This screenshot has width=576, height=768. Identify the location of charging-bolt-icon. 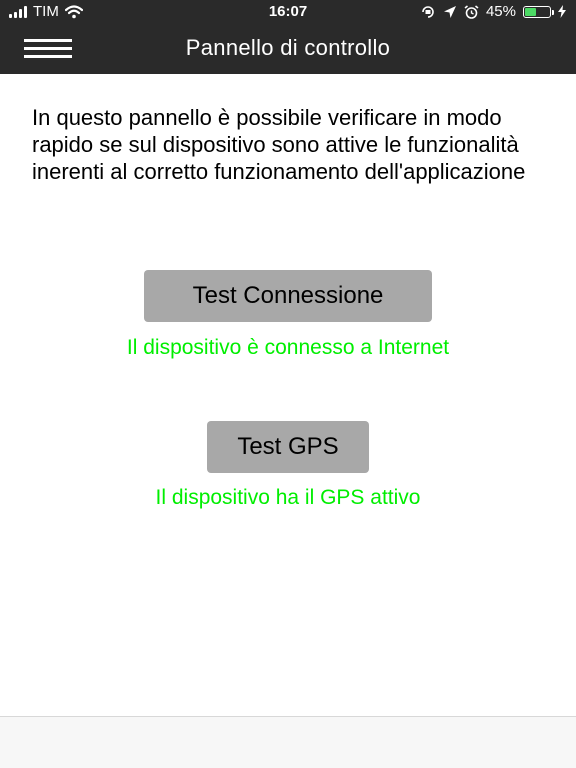
(562, 11).